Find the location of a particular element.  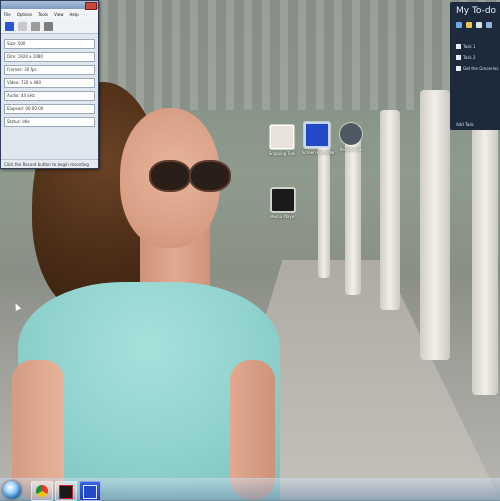

setting-row: Elapsed: 00:00:00 is located at coordinates (49, 109).